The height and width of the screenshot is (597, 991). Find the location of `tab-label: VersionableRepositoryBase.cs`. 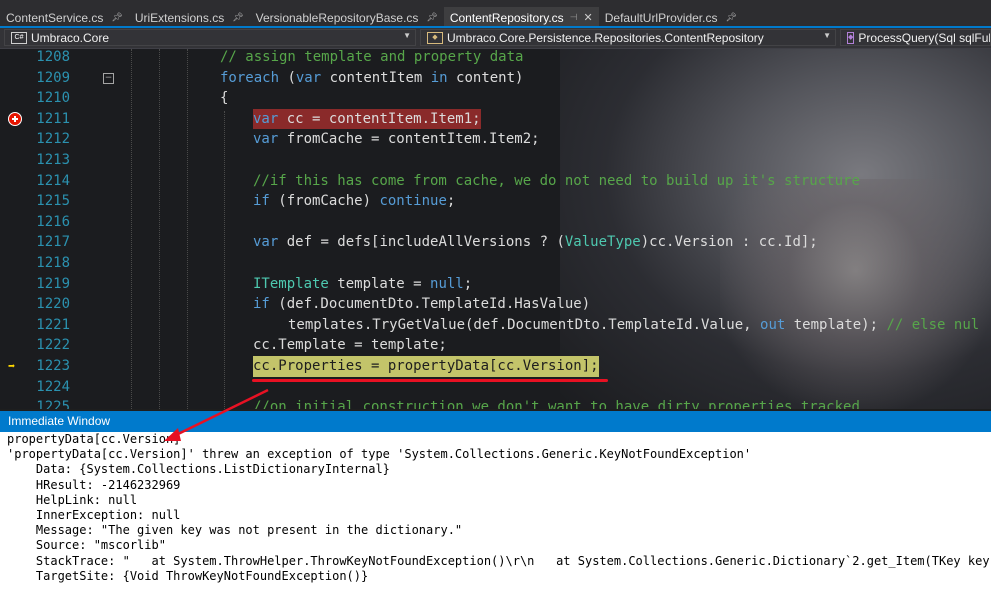

tab-label: VersionableRepositoryBase.cs is located at coordinates (337, 17).